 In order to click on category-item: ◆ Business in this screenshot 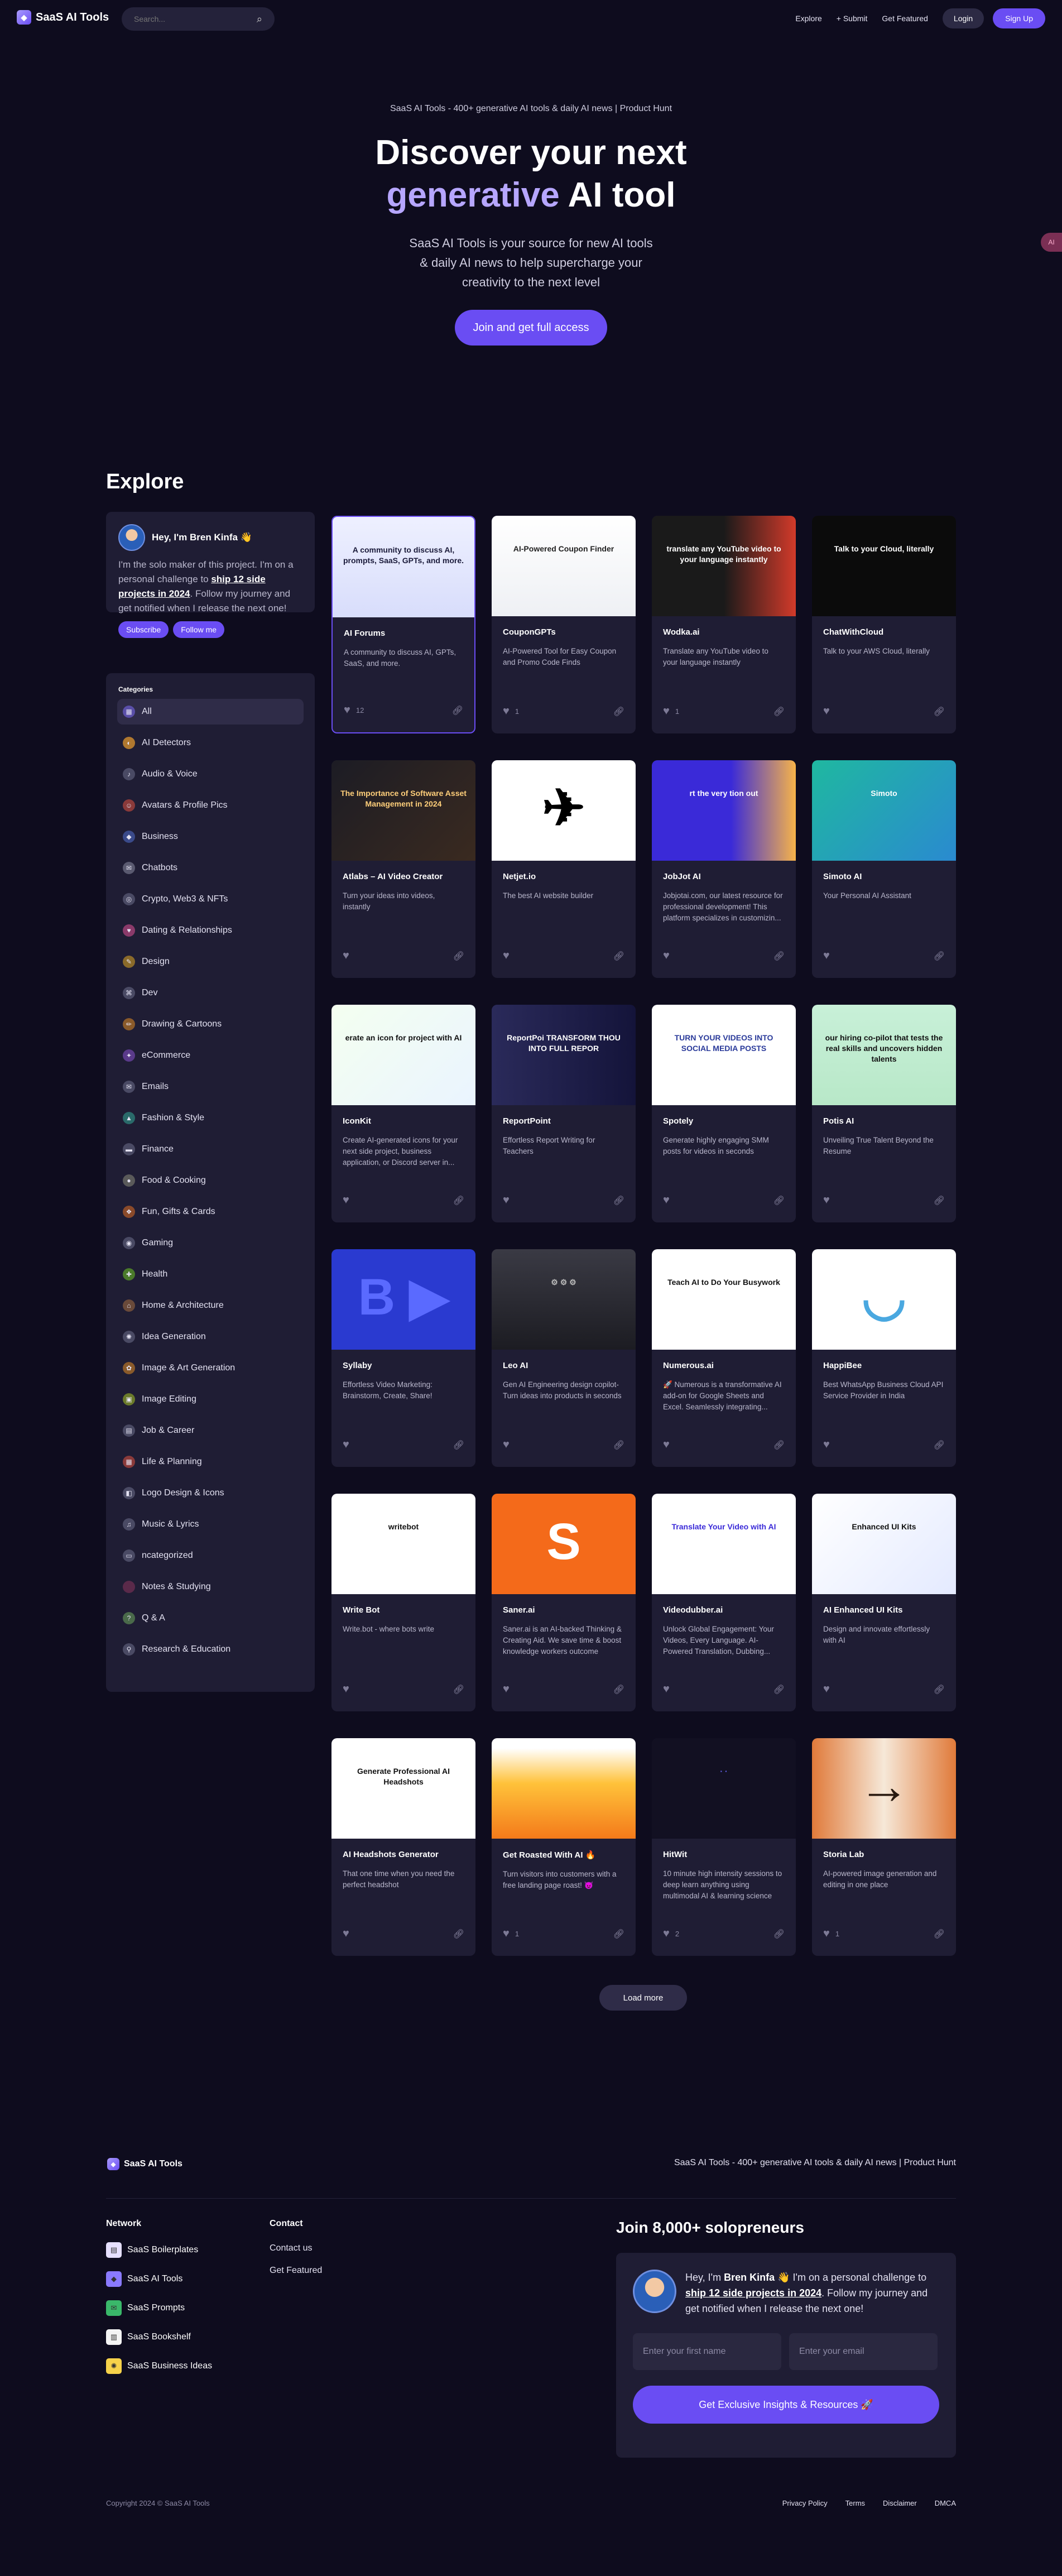, I will do `click(210, 837)`.